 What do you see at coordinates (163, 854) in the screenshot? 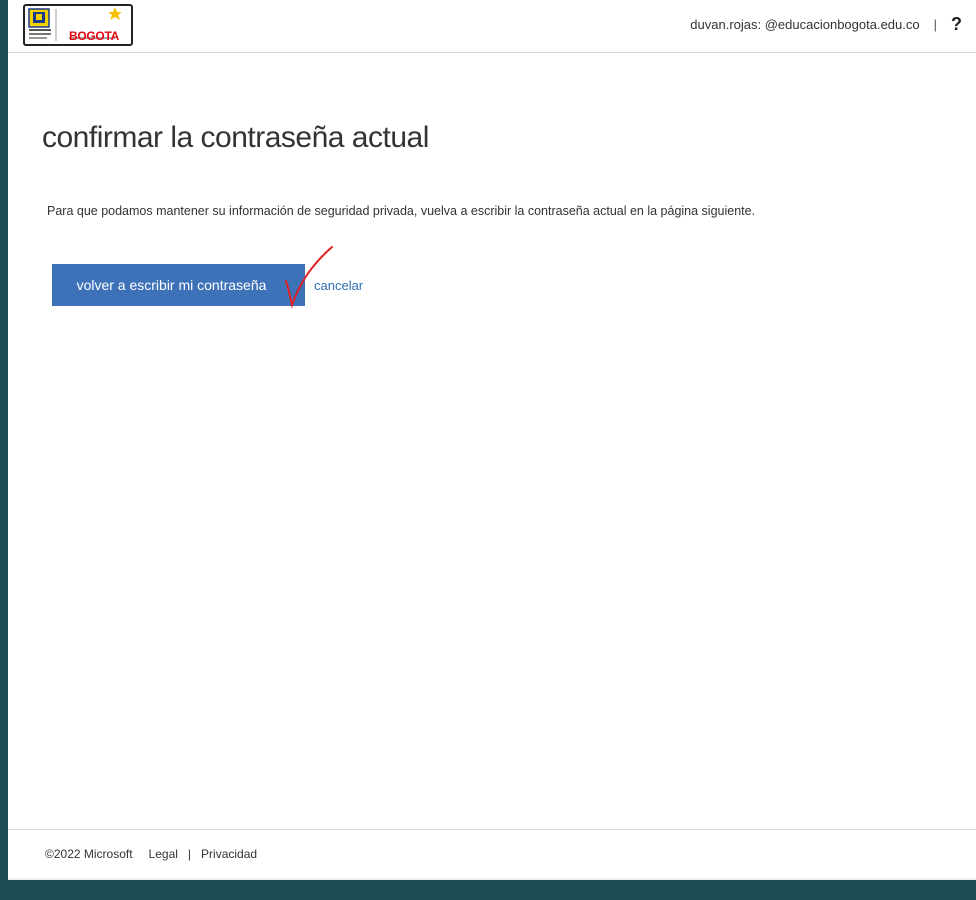
I see `legal-link: Legal` at bounding box center [163, 854].